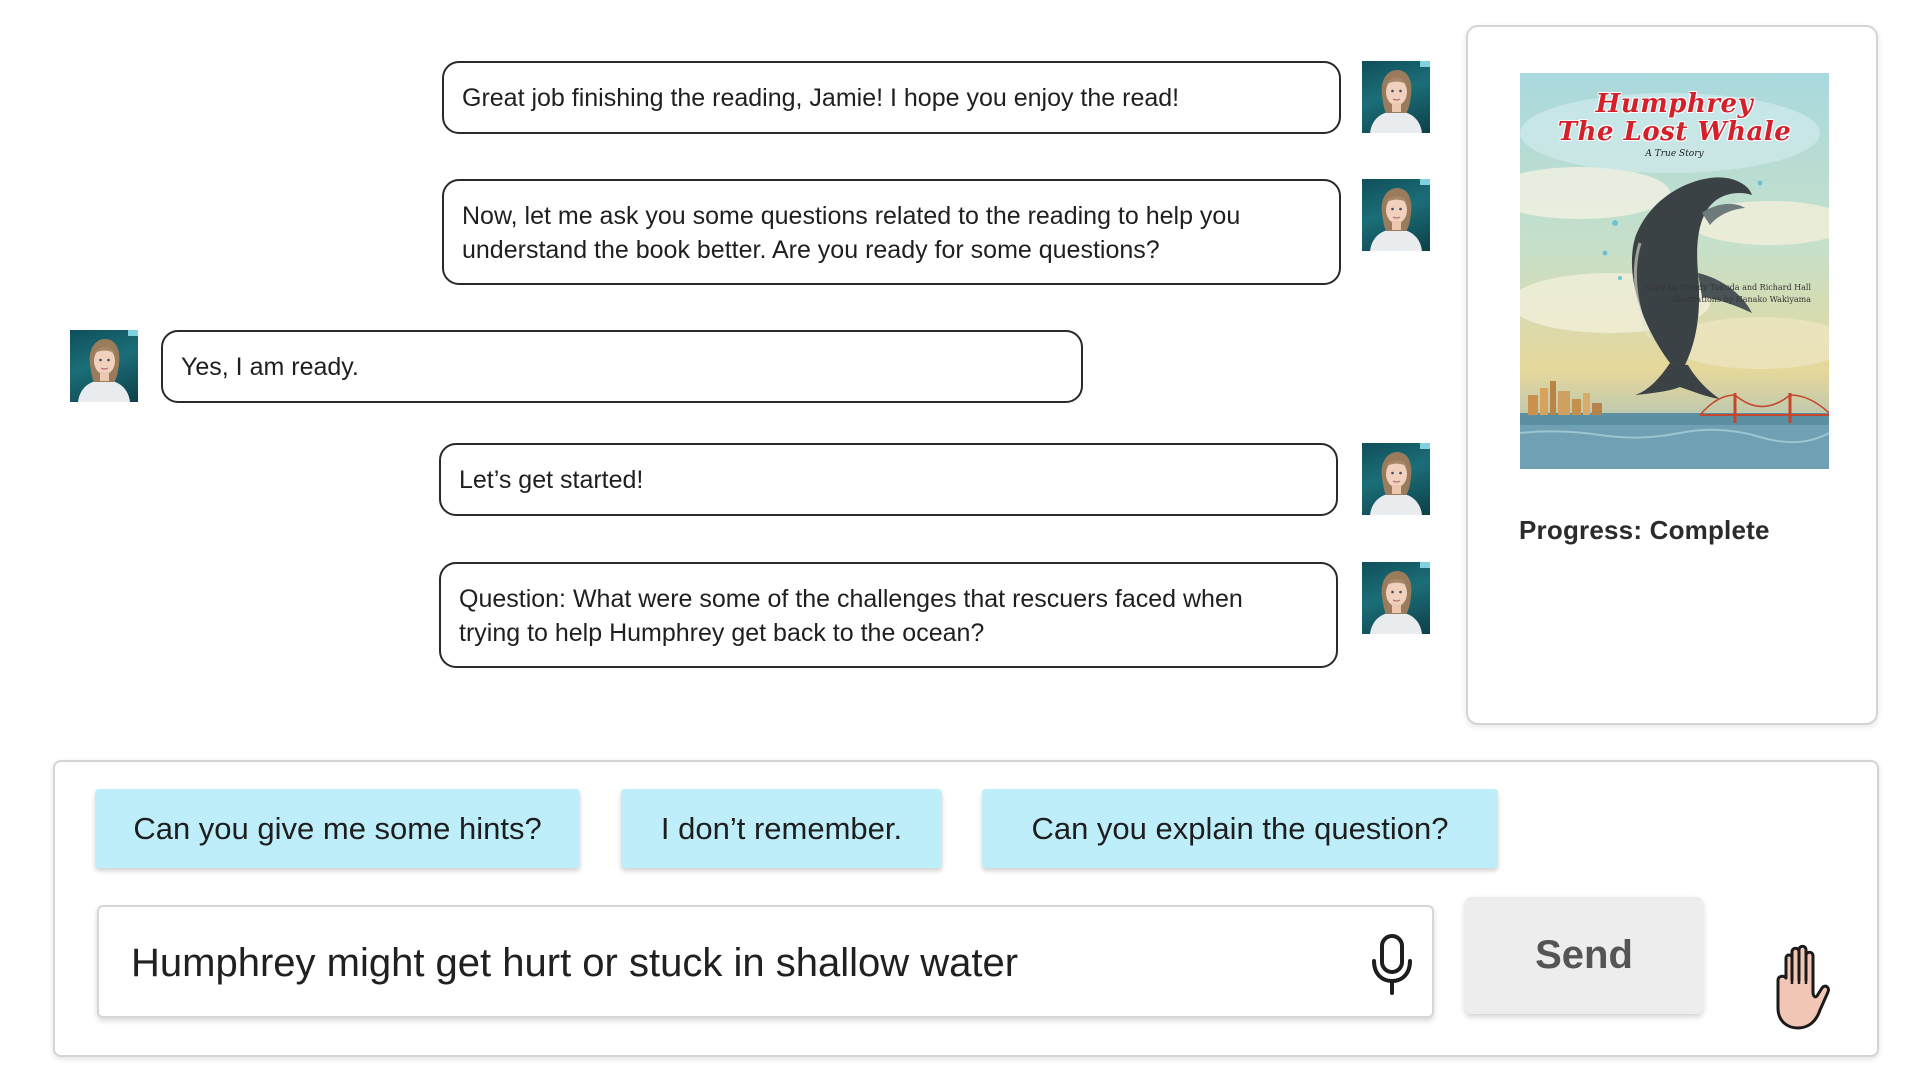 The image size is (1920, 1080). I want to click on message-text: Let’s get started!, so click(551, 480).